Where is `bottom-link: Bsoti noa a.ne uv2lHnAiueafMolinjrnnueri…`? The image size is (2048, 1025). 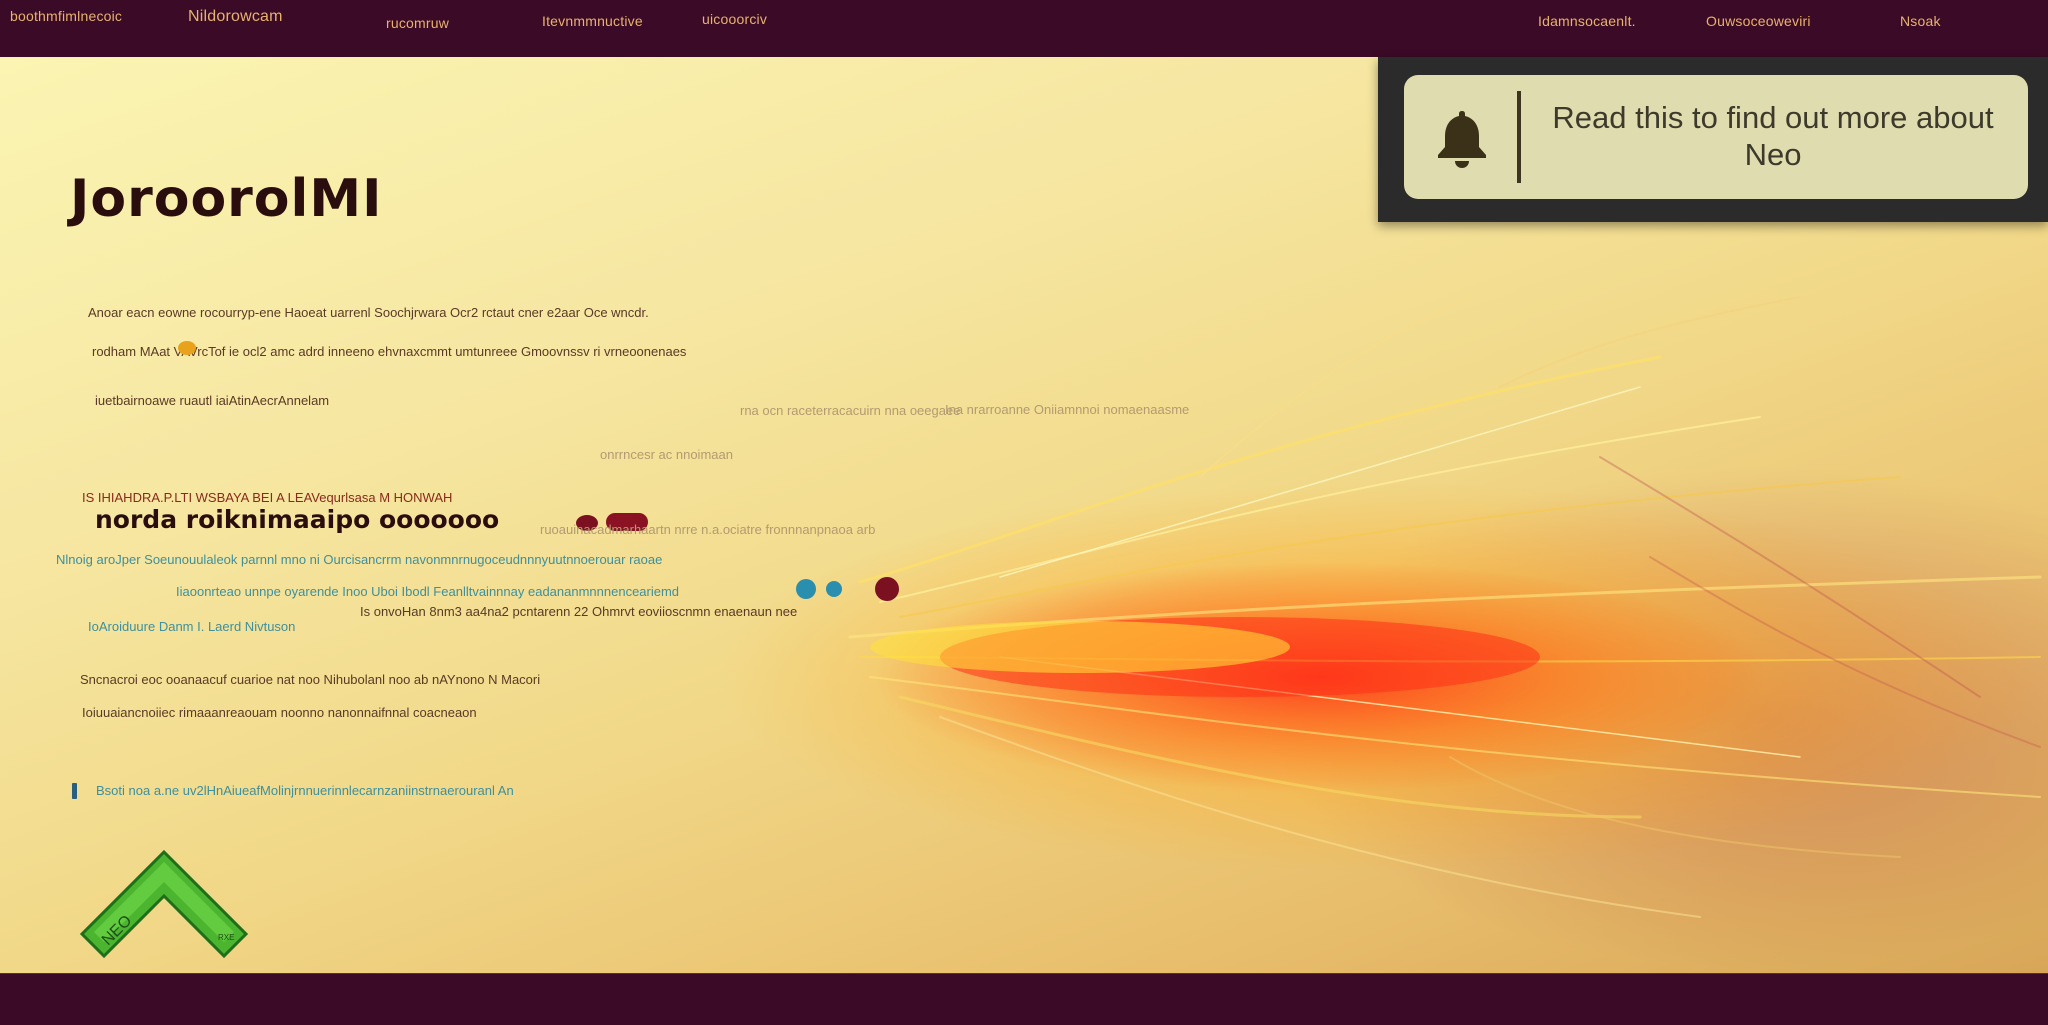 bottom-link: Bsoti noa a.ne uv2lHnAiueafMolinjrnnueri… is located at coordinates (305, 790).